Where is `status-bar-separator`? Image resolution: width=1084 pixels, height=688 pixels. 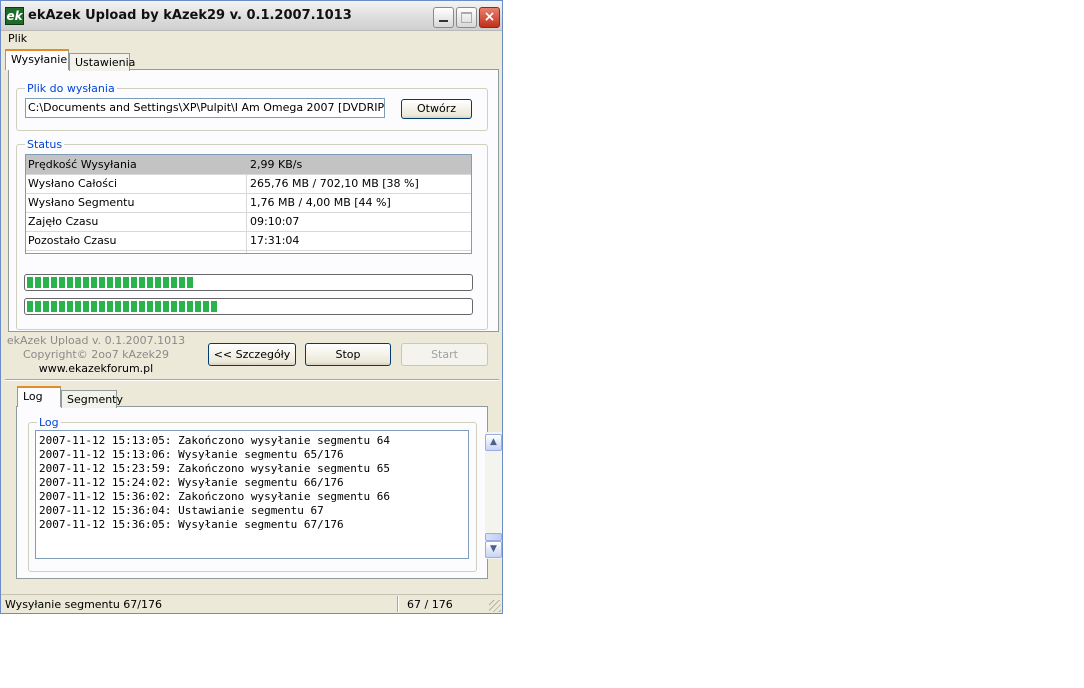
status-bar-separator is located at coordinates (398, 604).